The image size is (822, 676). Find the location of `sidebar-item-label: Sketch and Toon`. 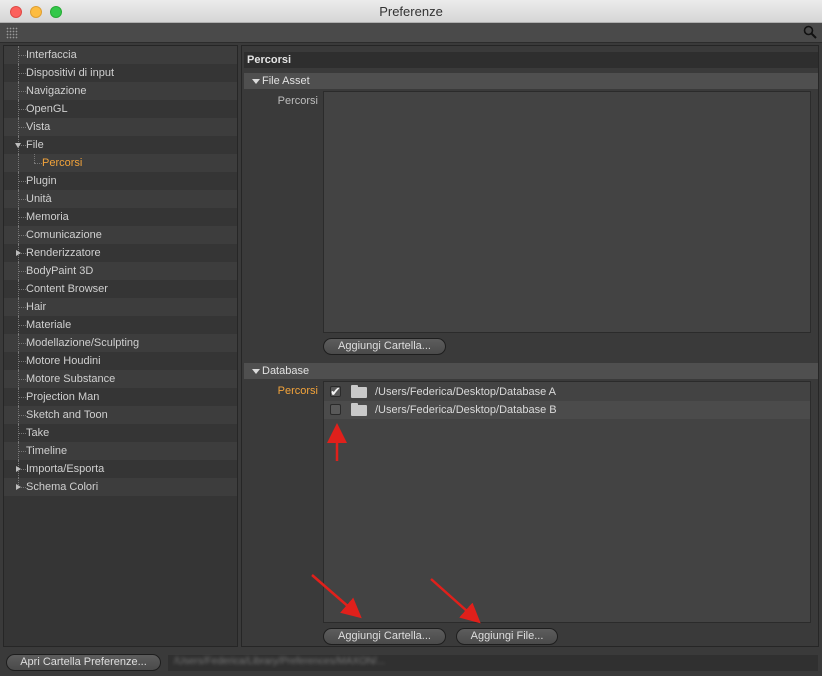

sidebar-item-label: Sketch and Toon is located at coordinates (67, 415).